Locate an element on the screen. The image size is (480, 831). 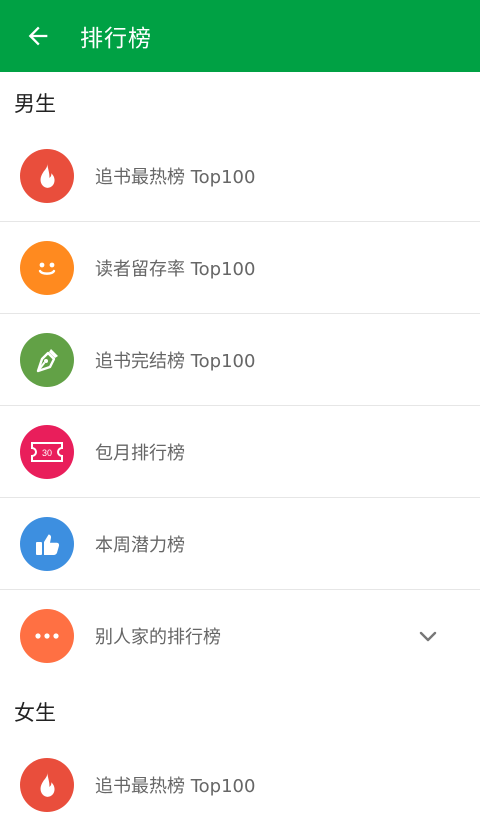
thumbs-up-icon is located at coordinates (47, 543).